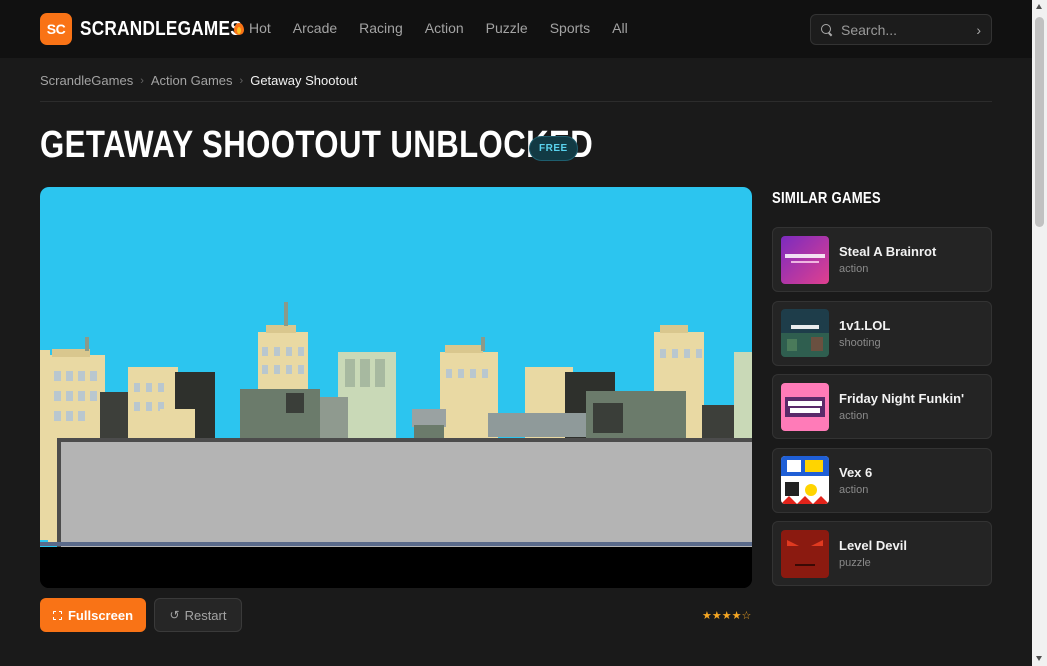 The height and width of the screenshot is (666, 1047). Describe the element at coordinates (516, 101) in the screenshot. I see `divider` at that location.